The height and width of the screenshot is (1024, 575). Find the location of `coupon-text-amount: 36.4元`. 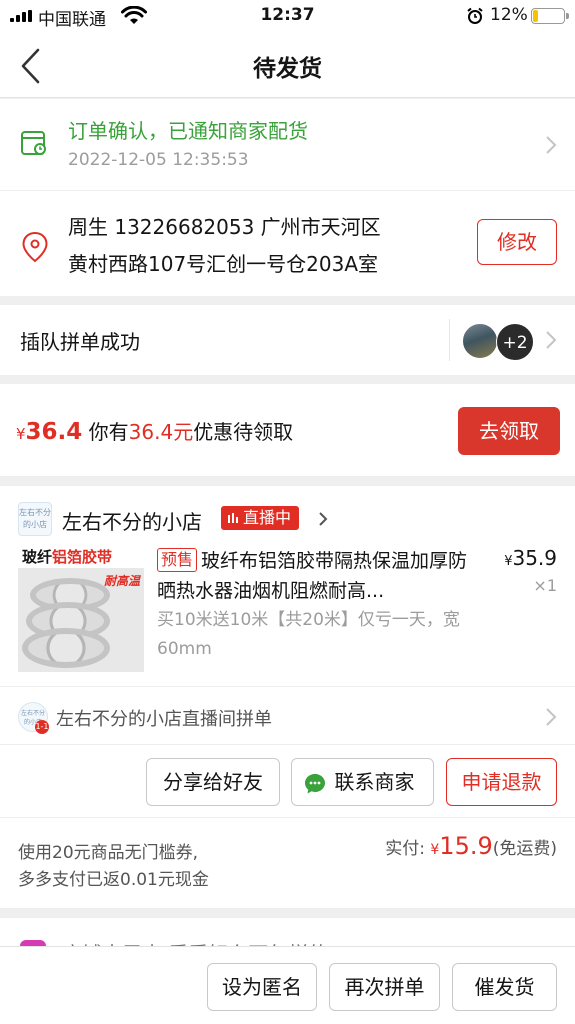

coupon-text-amount: 36.4元 is located at coordinates (161, 432).